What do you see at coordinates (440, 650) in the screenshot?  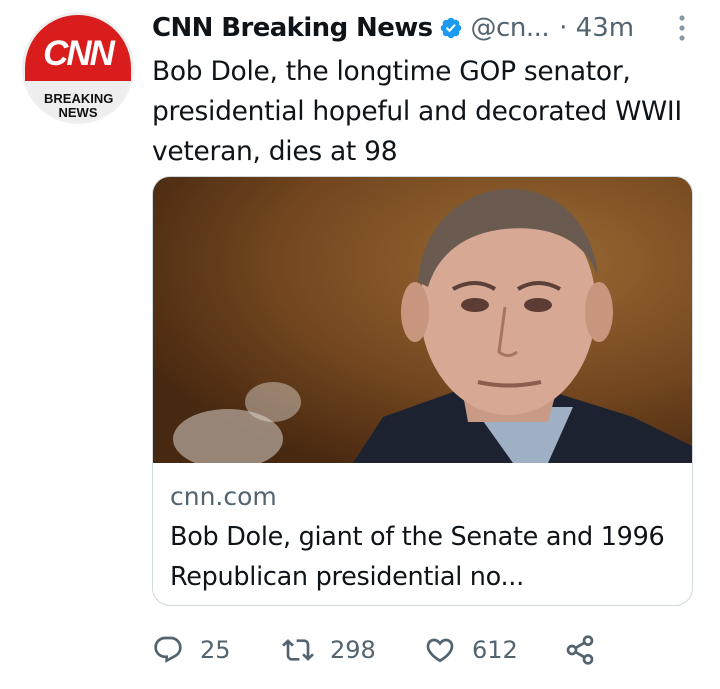 I see `heart-icon` at bounding box center [440, 650].